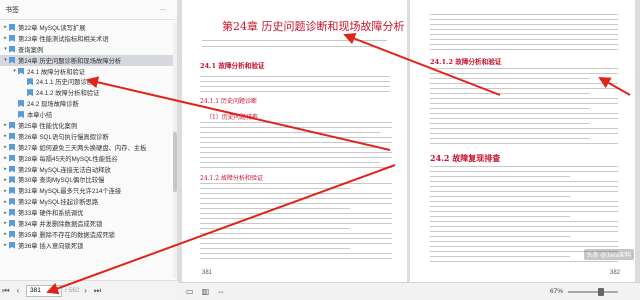  I want to click on first-page-icon: ⏮, so click(6, 291).